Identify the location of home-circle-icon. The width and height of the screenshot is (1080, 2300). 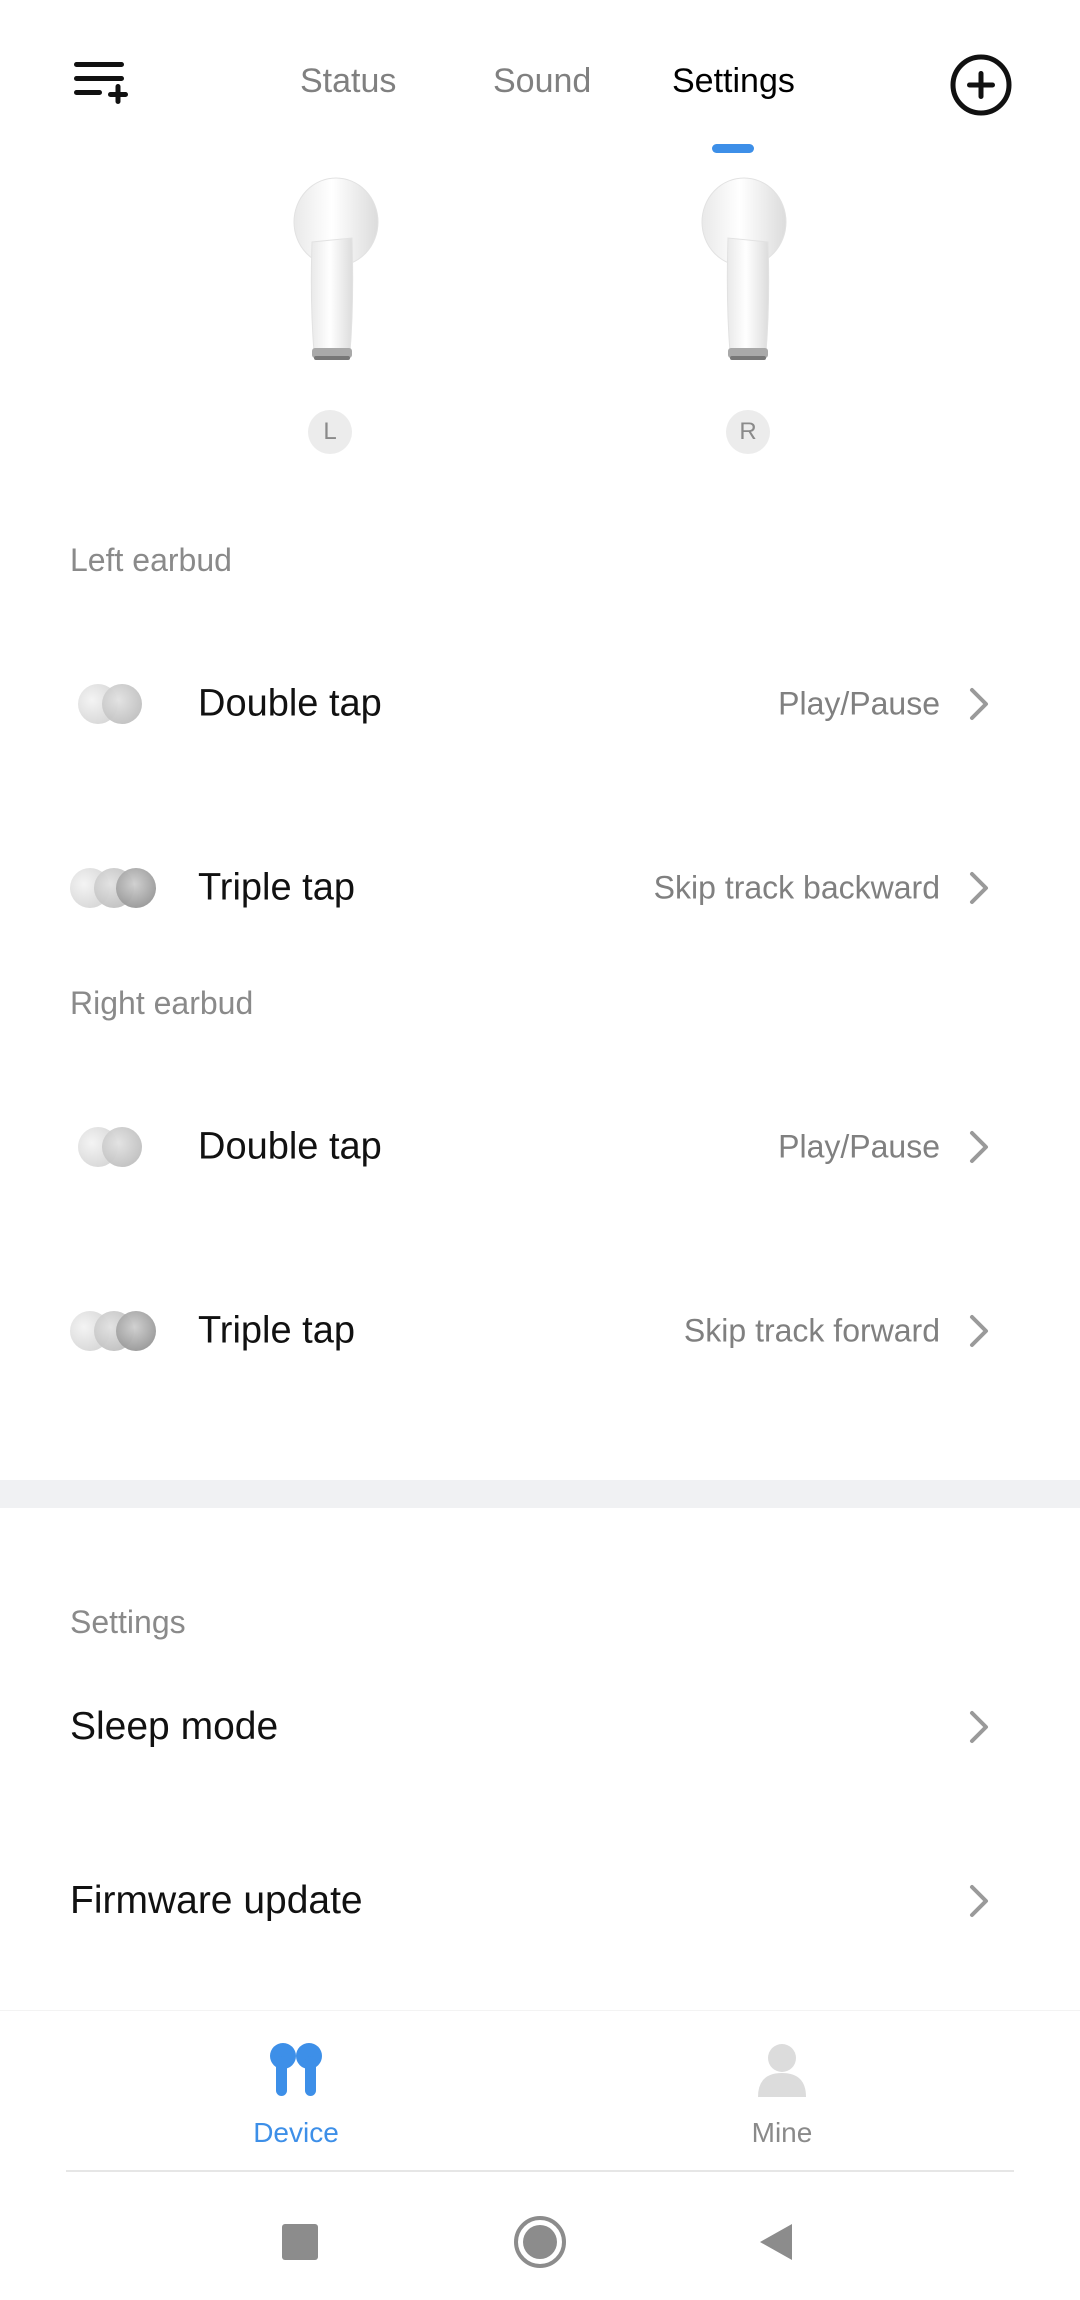
(540, 2242).